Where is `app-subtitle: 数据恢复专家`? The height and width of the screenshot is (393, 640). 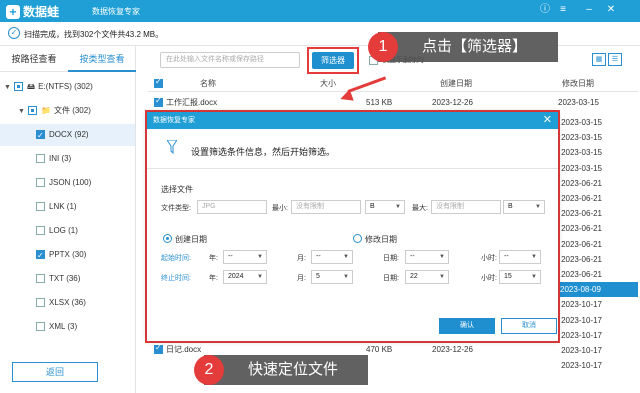 app-subtitle: 数据恢复专家 is located at coordinates (116, 11).